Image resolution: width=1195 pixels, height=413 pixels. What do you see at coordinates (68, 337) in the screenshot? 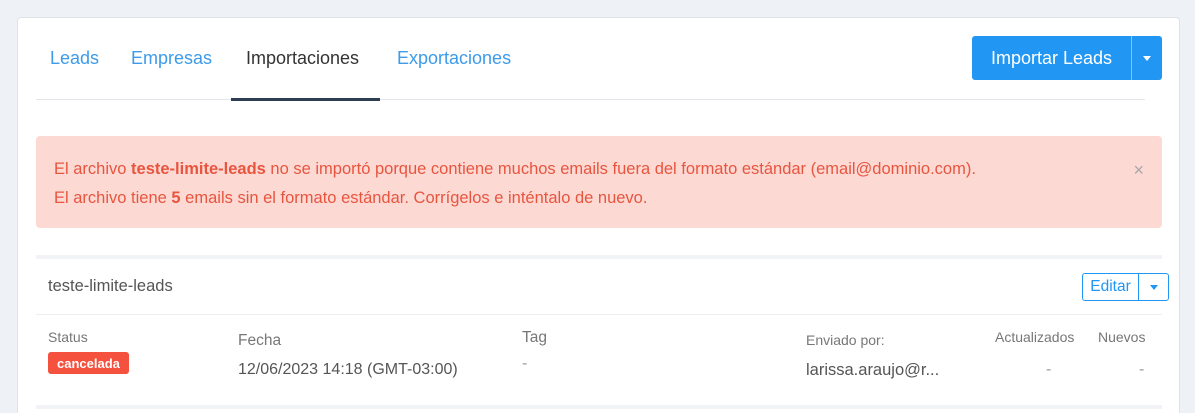
I see `status-label: Status` at bounding box center [68, 337].